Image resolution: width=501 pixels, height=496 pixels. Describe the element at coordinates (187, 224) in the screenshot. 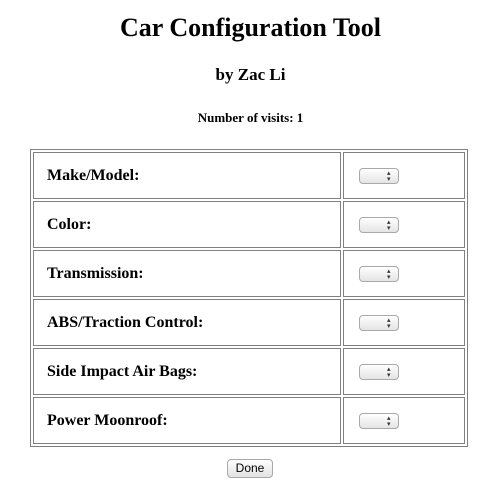

I see `option-label-color: Color:` at that location.